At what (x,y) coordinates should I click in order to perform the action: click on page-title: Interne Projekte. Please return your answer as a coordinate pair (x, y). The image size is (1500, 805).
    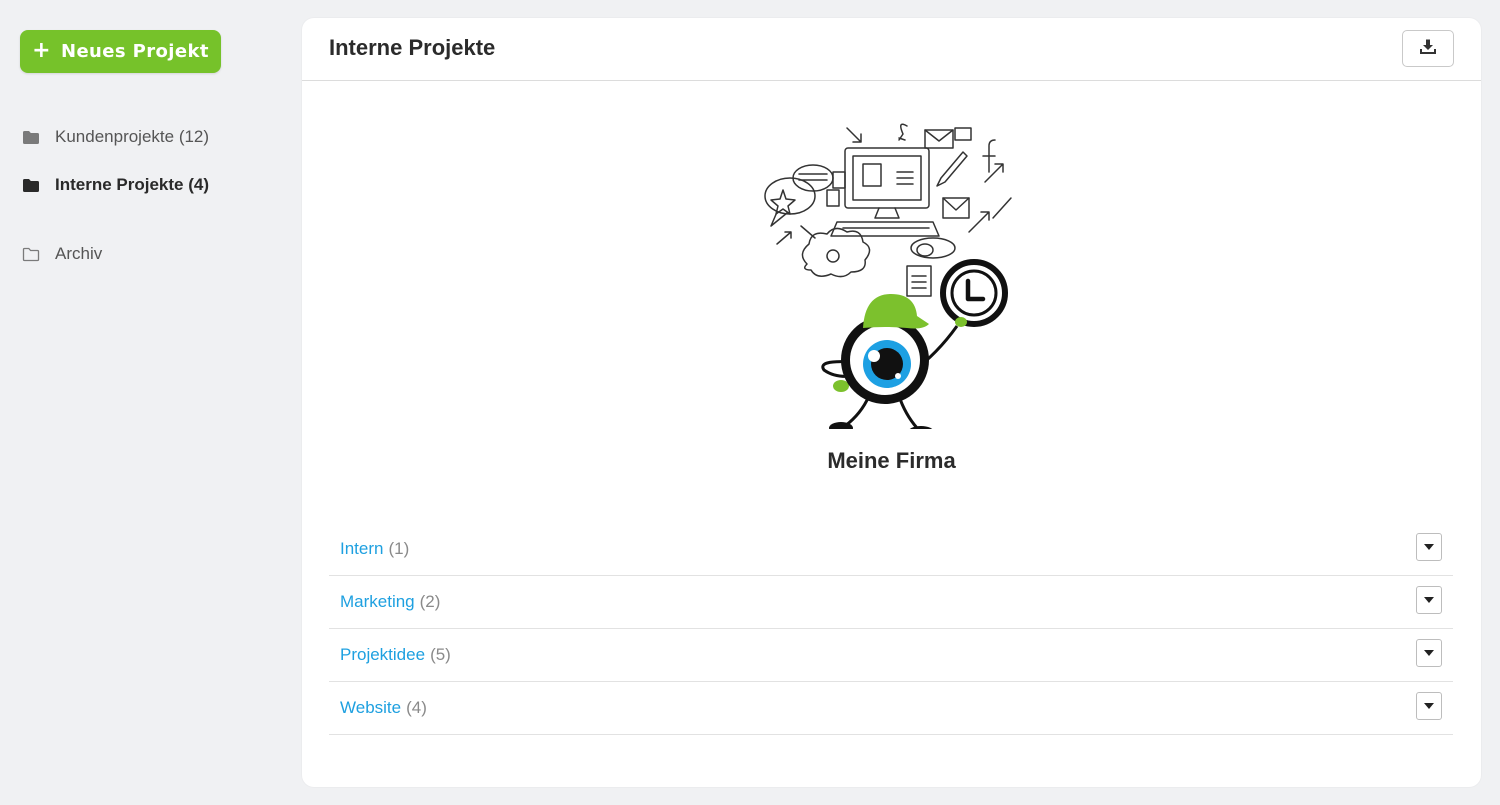
    Looking at the image, I should click on (412, 47).